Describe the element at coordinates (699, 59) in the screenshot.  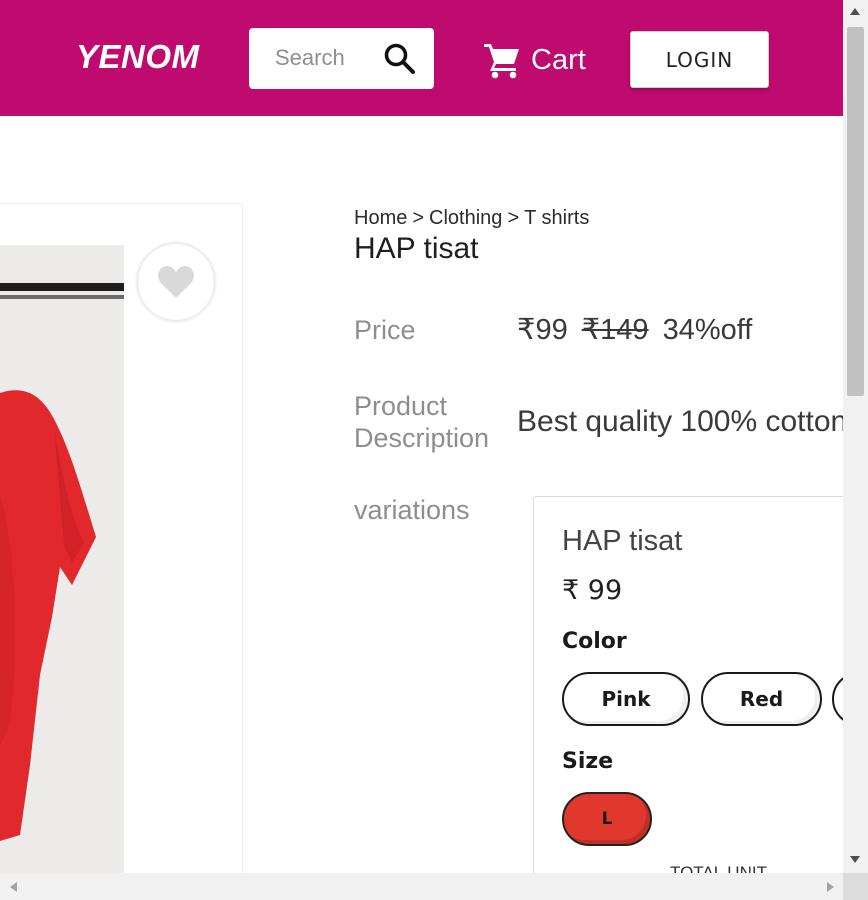
I see `login-button: LOGIN` at that location.